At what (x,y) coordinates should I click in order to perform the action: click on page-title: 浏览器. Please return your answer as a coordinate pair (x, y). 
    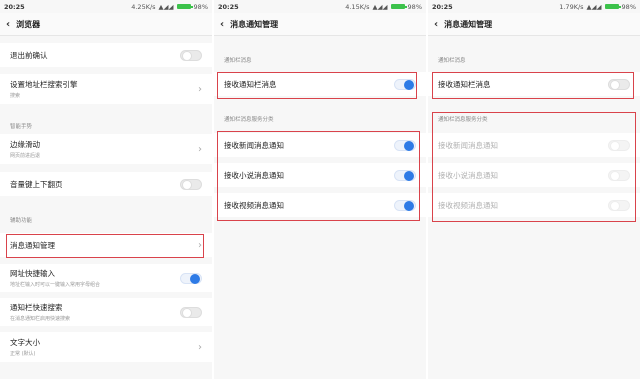
    Looking at the image, I should click on (28, 24).